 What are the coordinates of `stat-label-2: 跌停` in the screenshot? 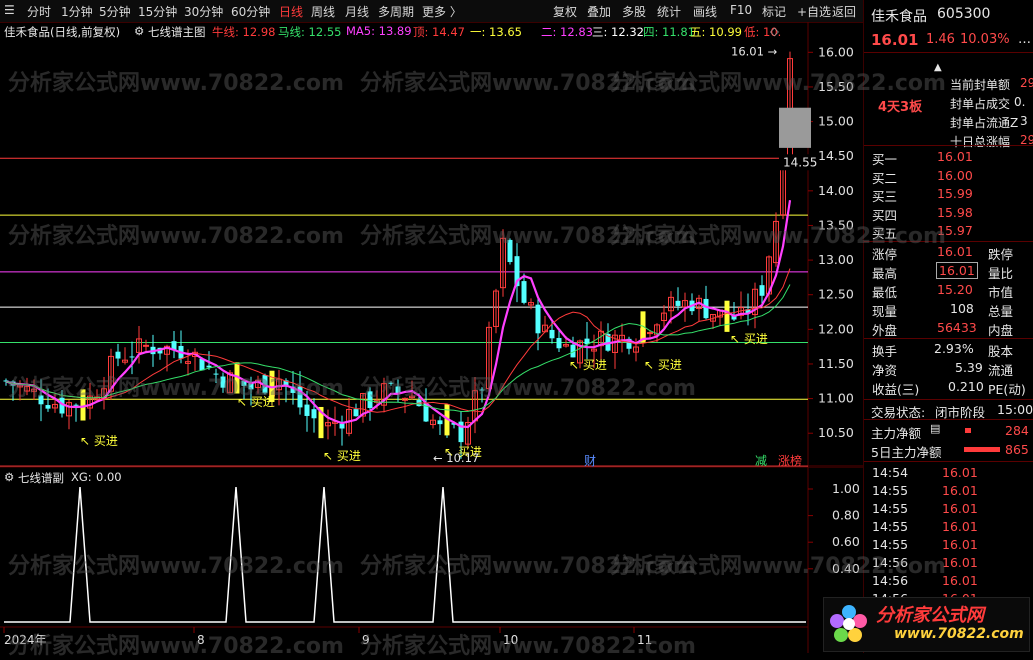 It's located at (1001, 254).